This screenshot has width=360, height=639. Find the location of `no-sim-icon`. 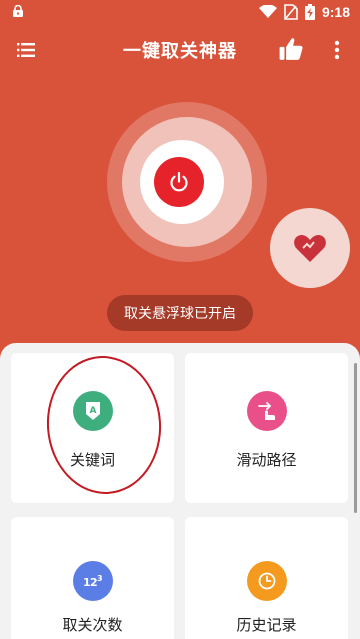

no-sim-icon is located at coordinates (291, 12).